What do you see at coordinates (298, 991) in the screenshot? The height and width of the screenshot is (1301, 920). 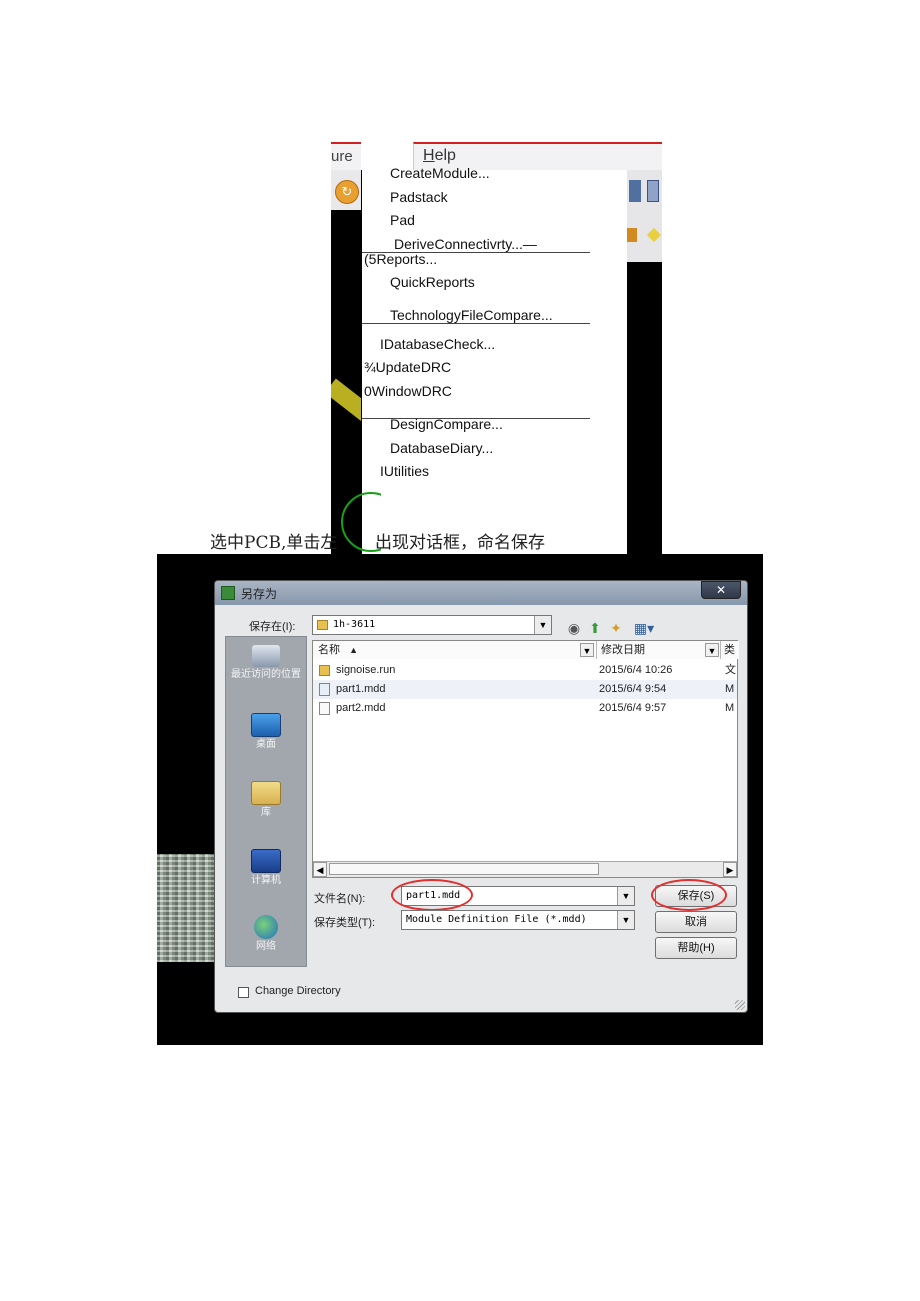 I see `change-directory-label: Change Directory` at bounding box center [298, 991].